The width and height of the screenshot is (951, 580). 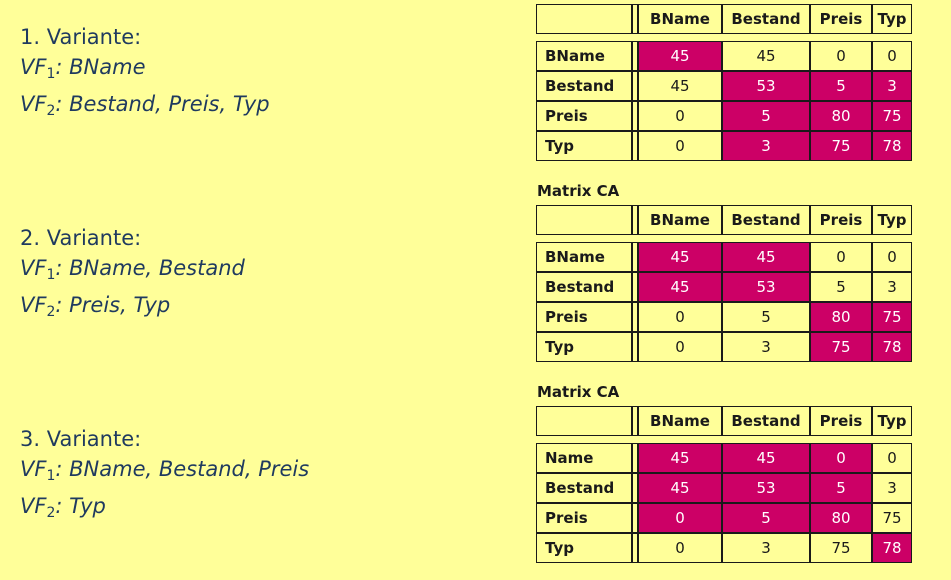 What do you see at coordinates (80, 506) in the screenshot?
I see `vf-value: : Typ` at bounding box center [80, 506].